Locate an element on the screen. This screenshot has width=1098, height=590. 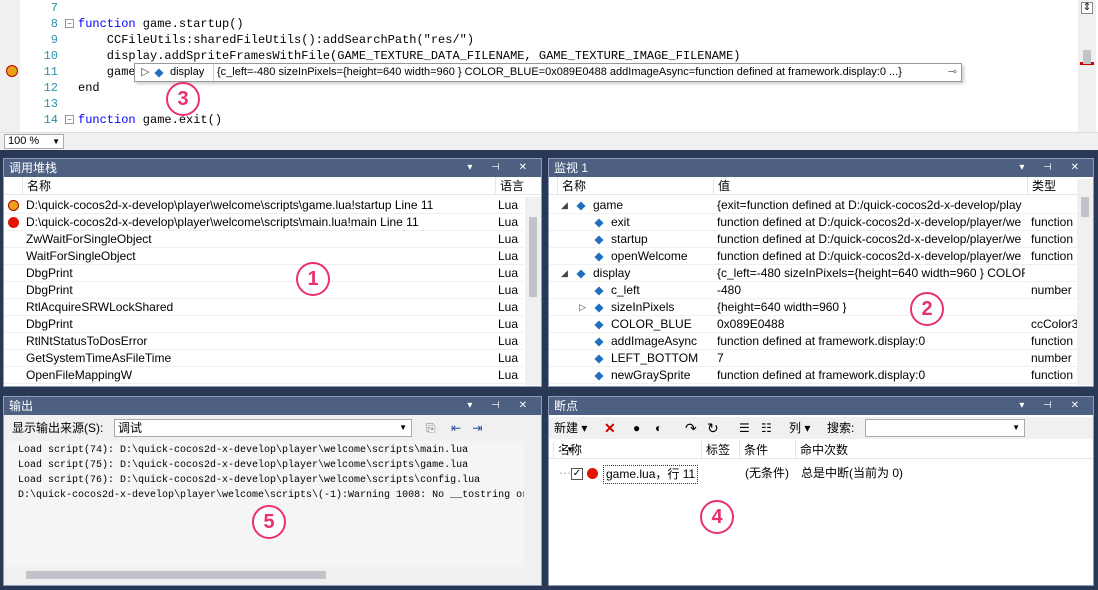
current-frame-icon is located at coordinates (13, 205).